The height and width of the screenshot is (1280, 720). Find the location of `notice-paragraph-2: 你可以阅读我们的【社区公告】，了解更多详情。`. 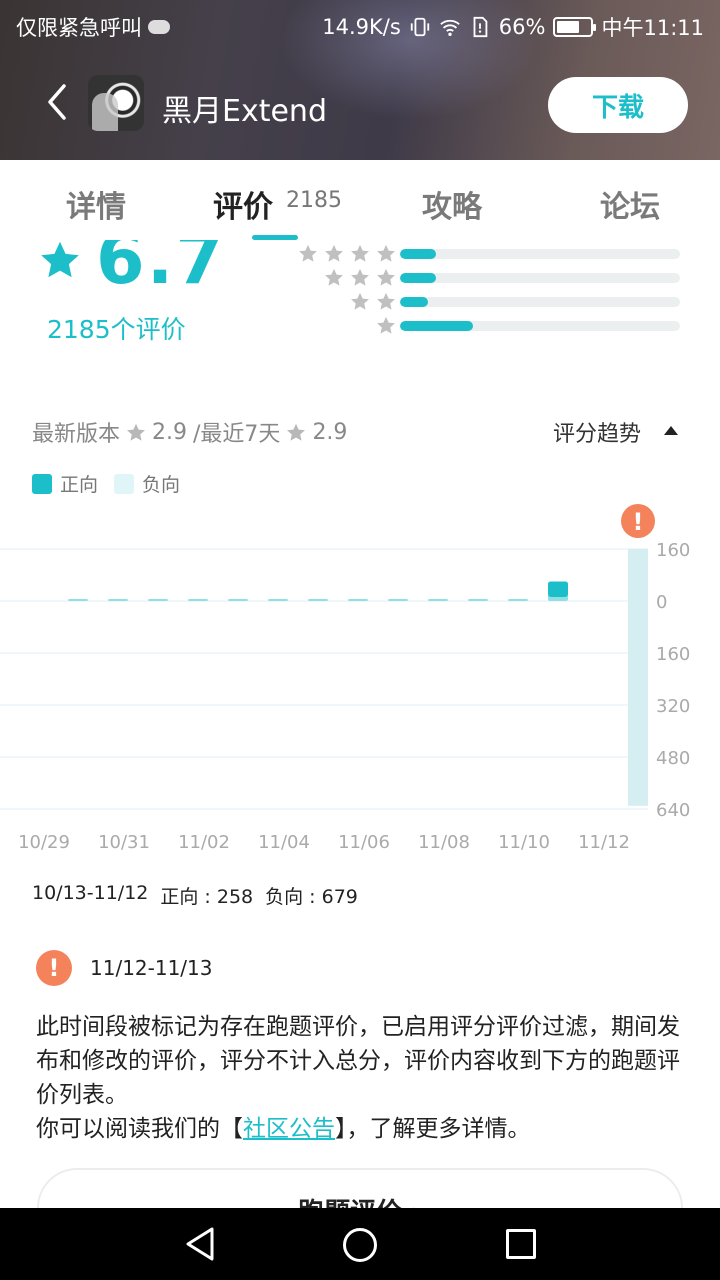

notice-paragraph-2: 你可以阅读我们的【社区公告】，了解更多详情。 is located at coordinates (361, 1129).